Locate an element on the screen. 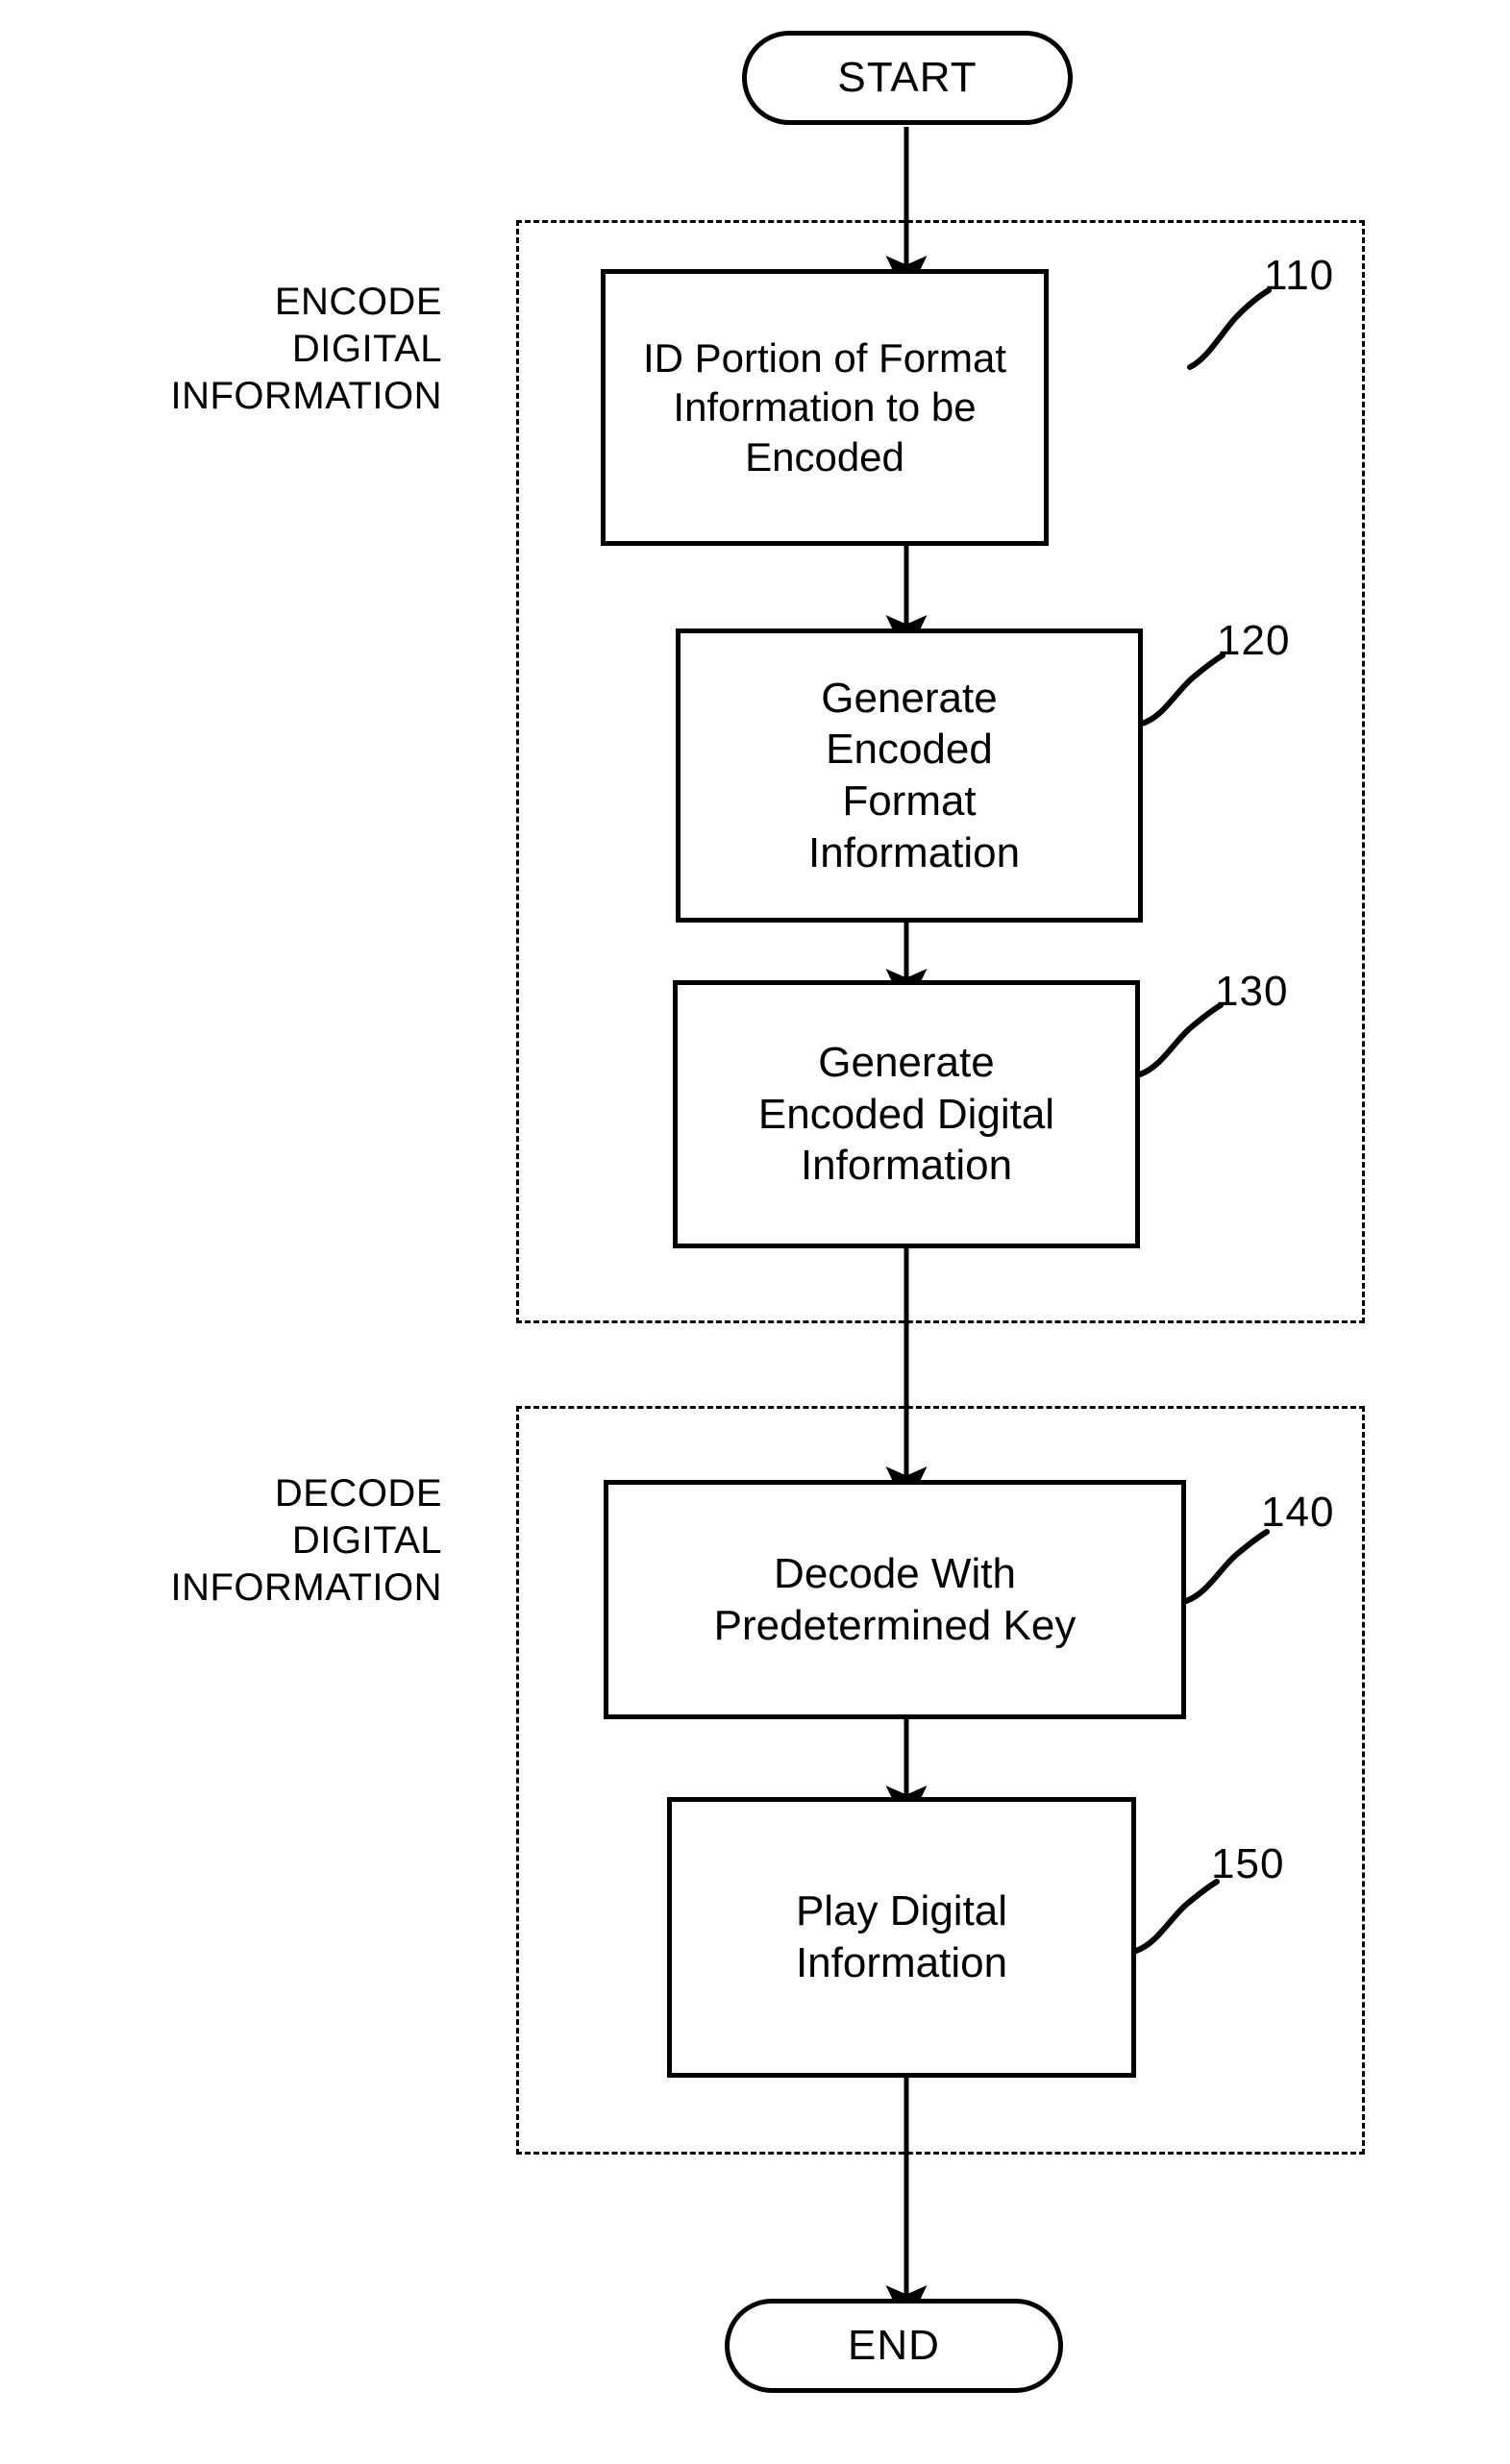 This screenshot has height=2464, width=1510. reference-numeral-150: 150 is located at coordinates (1248, 1863).